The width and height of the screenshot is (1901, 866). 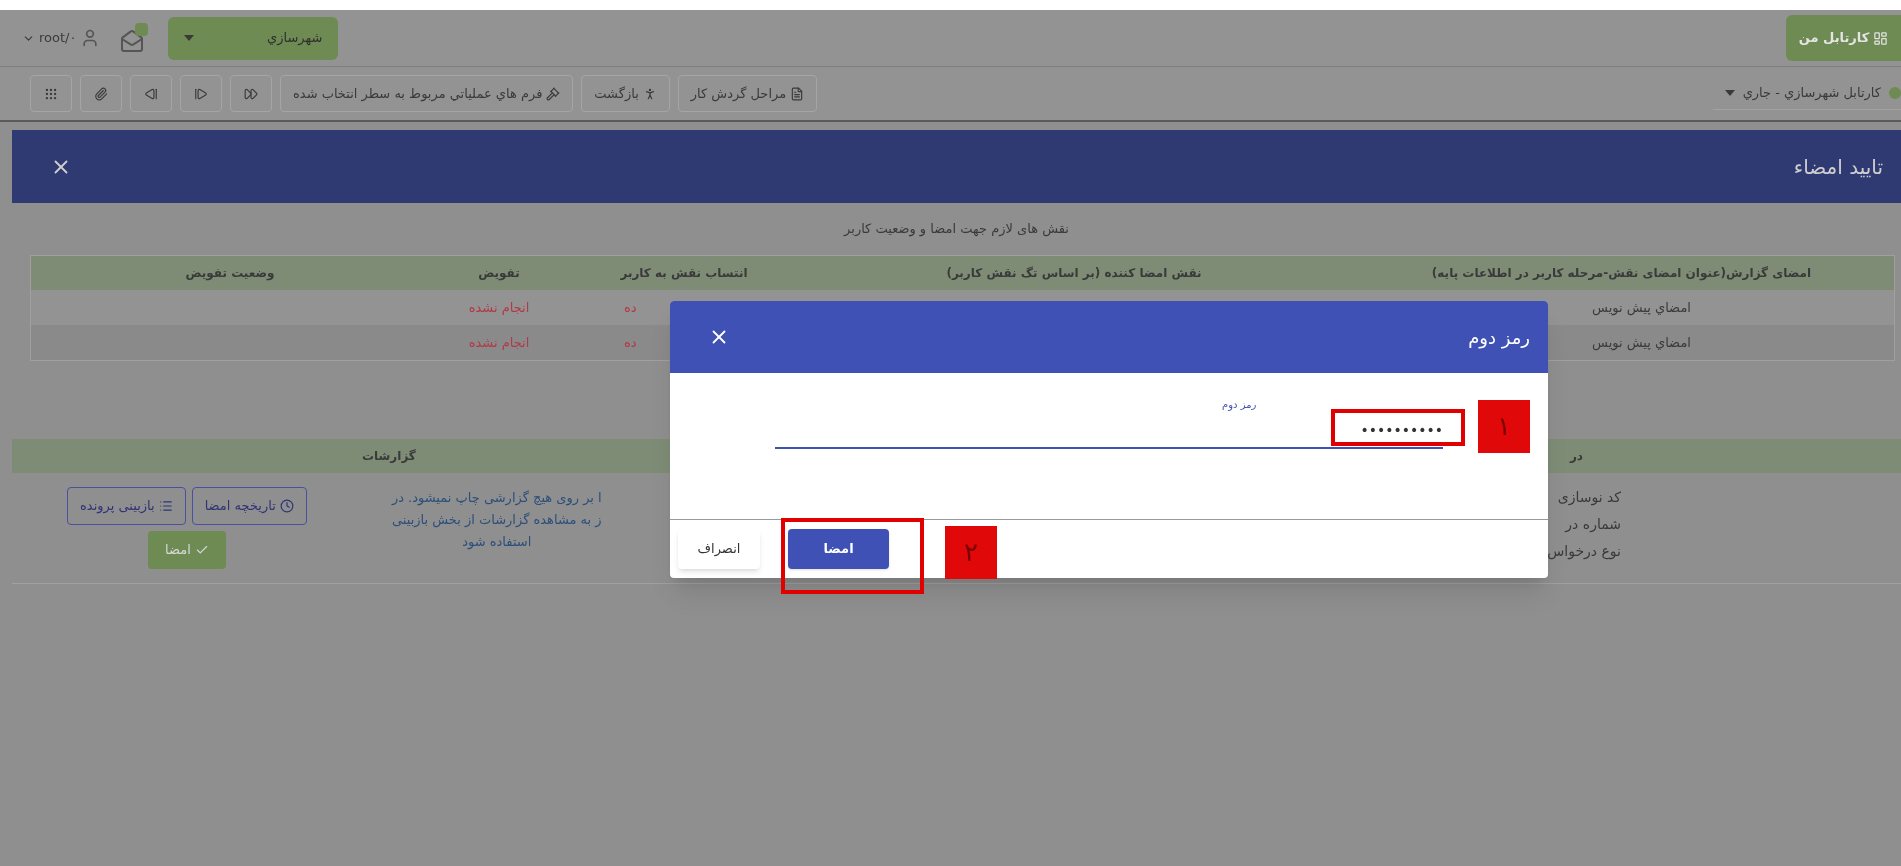 I want to click on envelope-icon, so click(x=134, y=38).